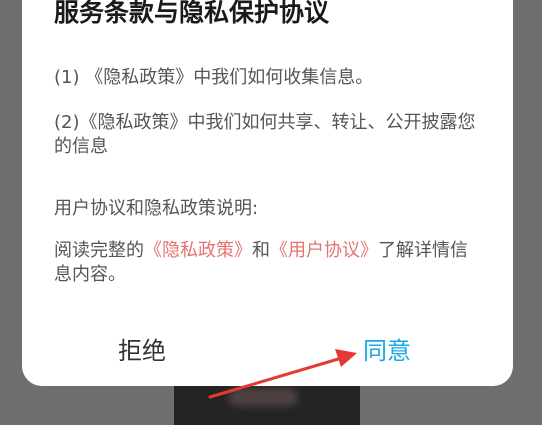 The width and height of the screenshot is (542, 425). I want to click on read-prefix: 阅读完整的, so click(99, 250).